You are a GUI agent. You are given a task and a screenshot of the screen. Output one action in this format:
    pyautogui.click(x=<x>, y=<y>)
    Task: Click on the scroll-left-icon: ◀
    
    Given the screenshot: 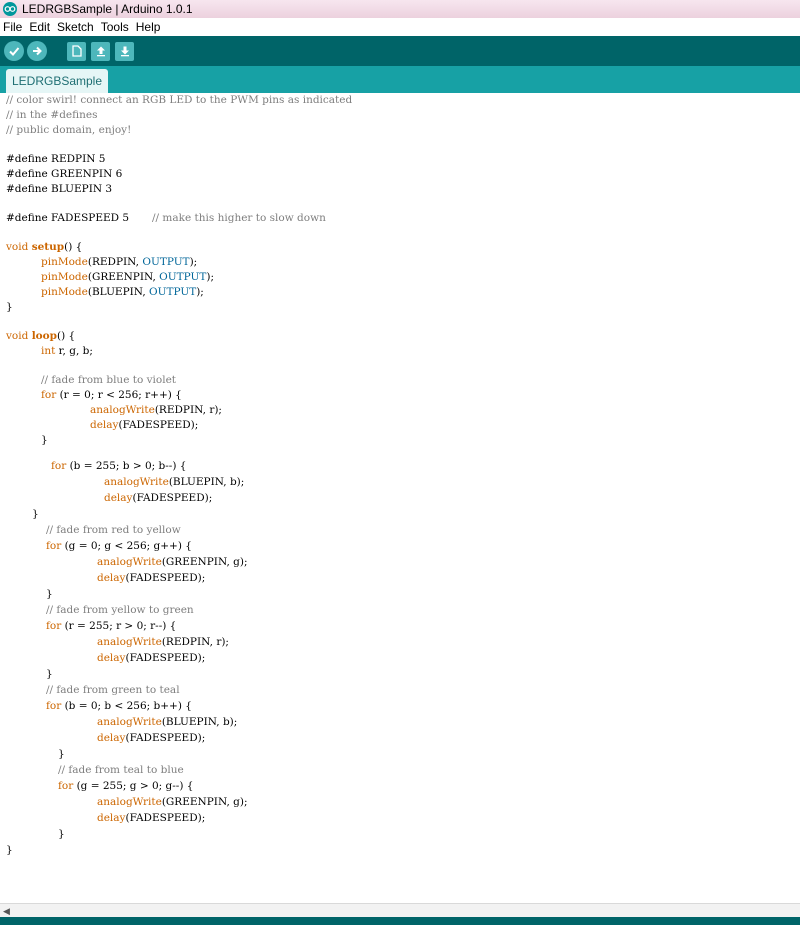 What is the action you would take?
    pyautogui.click(x=6, y=911)
    